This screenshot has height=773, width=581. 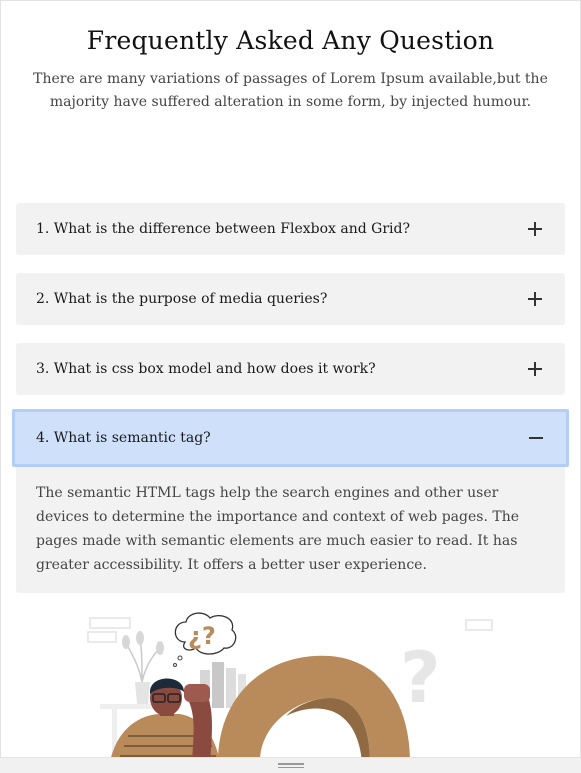 I want to click on grey-question-mark: ?, so click(x=420, y=678).